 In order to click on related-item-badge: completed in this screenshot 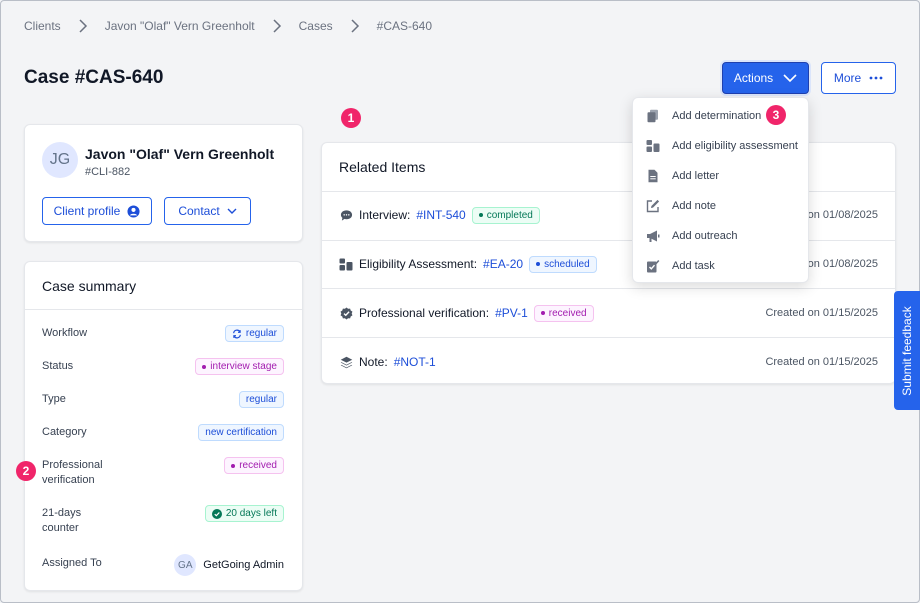, I will do `click(505, 215)`.